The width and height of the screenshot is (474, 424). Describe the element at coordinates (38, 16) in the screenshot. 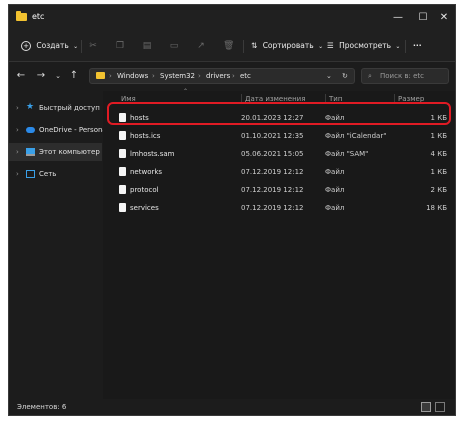

I see `window-title: etc` at that location.